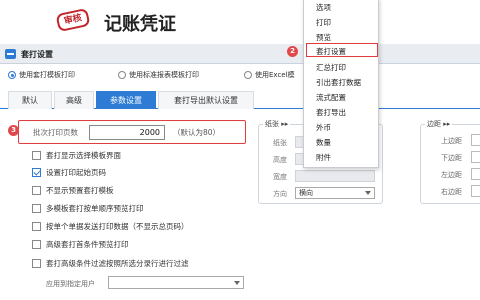 Image resolution: width=480 pixels, height=300 pixels. What do you see at coordinates (331, 112) in the screenshot?
I see `menu-item-template-export: 套打导出` at bounding box center [331, 112].